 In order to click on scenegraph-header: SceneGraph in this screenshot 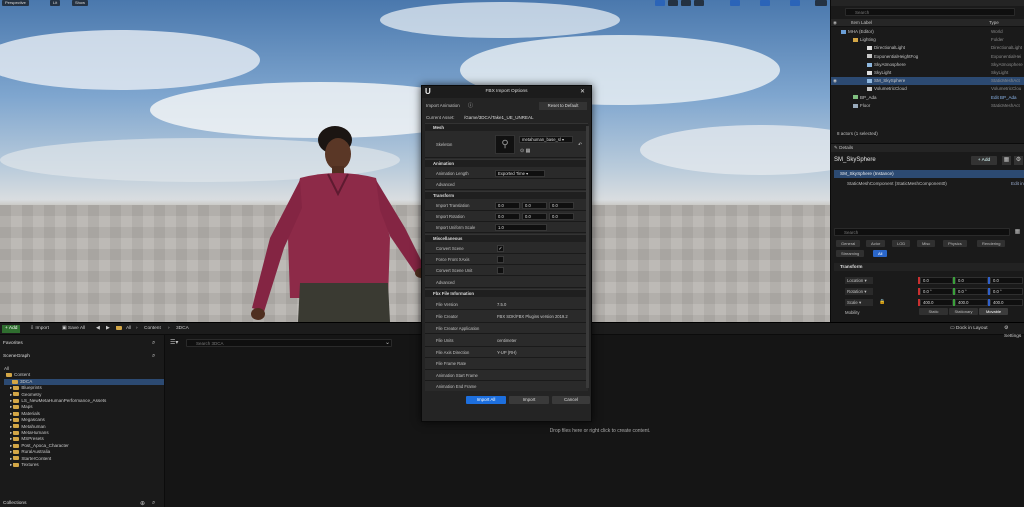, I will do `click(16, 356)`.